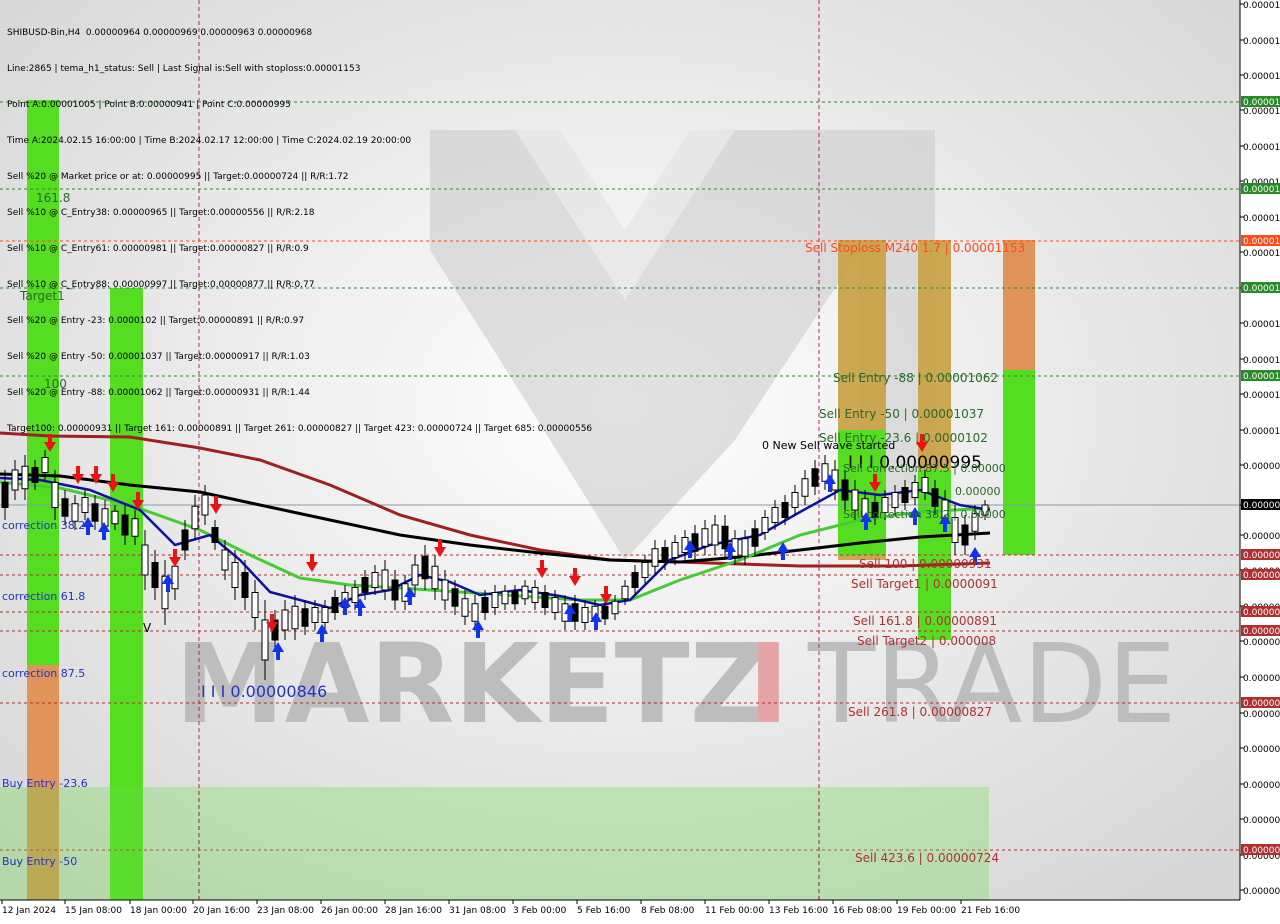 This screenshot has height=924, width=1280. I want to click on lbl-sell-correction: Sell correction 87.5 | 0.00000, so click(924, 468).